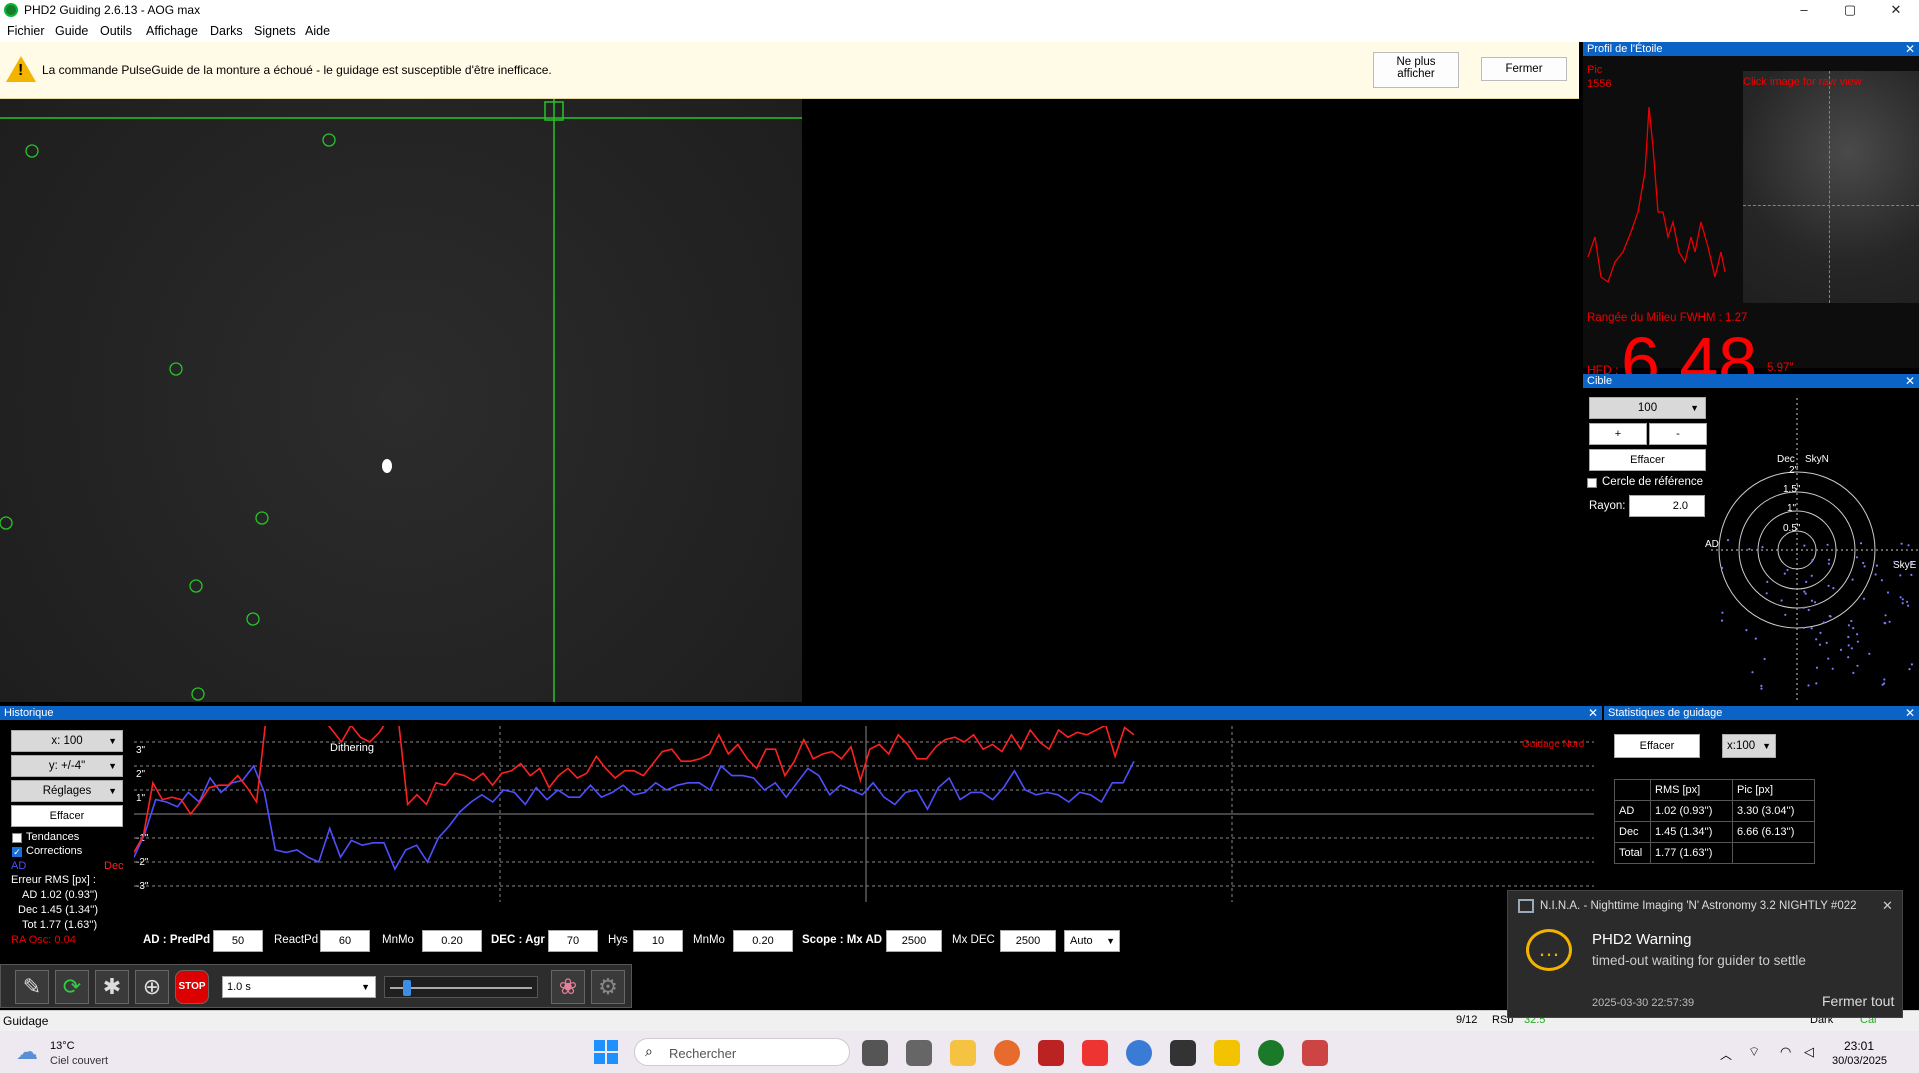 The image size is (1919, 1073). I want to click on taskbar-search: ⌕ Rechercher, so click(742, 1052).